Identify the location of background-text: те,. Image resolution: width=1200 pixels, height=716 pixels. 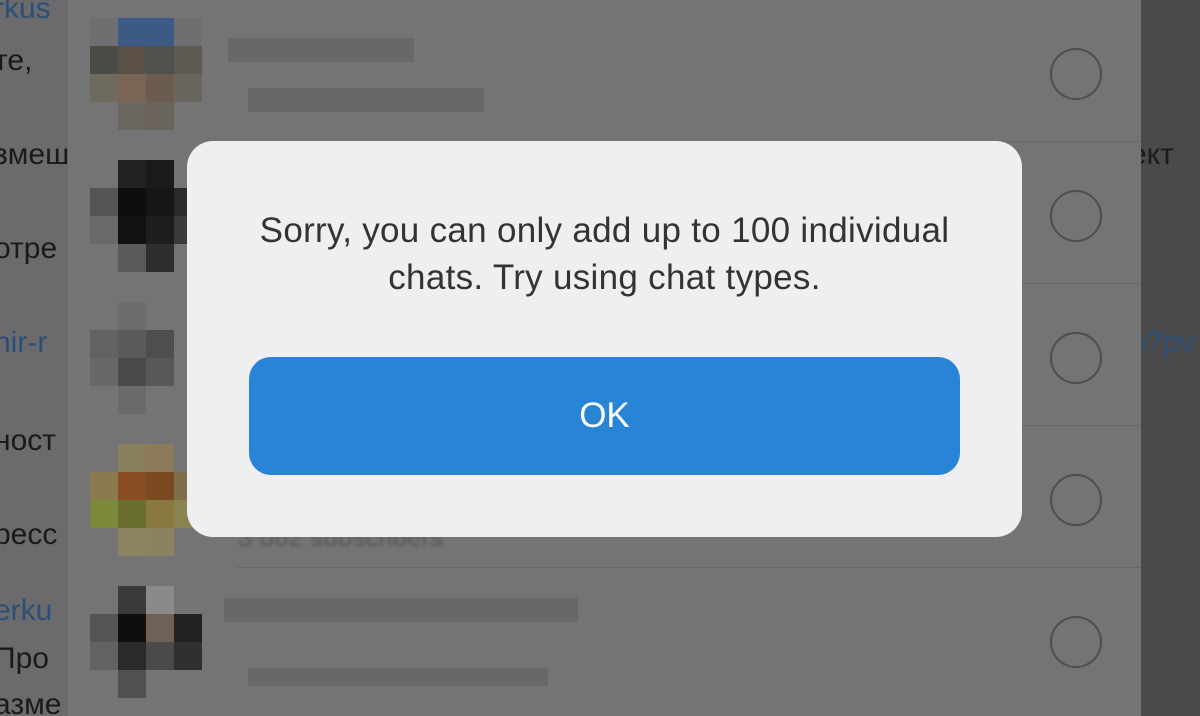
(16, 60).